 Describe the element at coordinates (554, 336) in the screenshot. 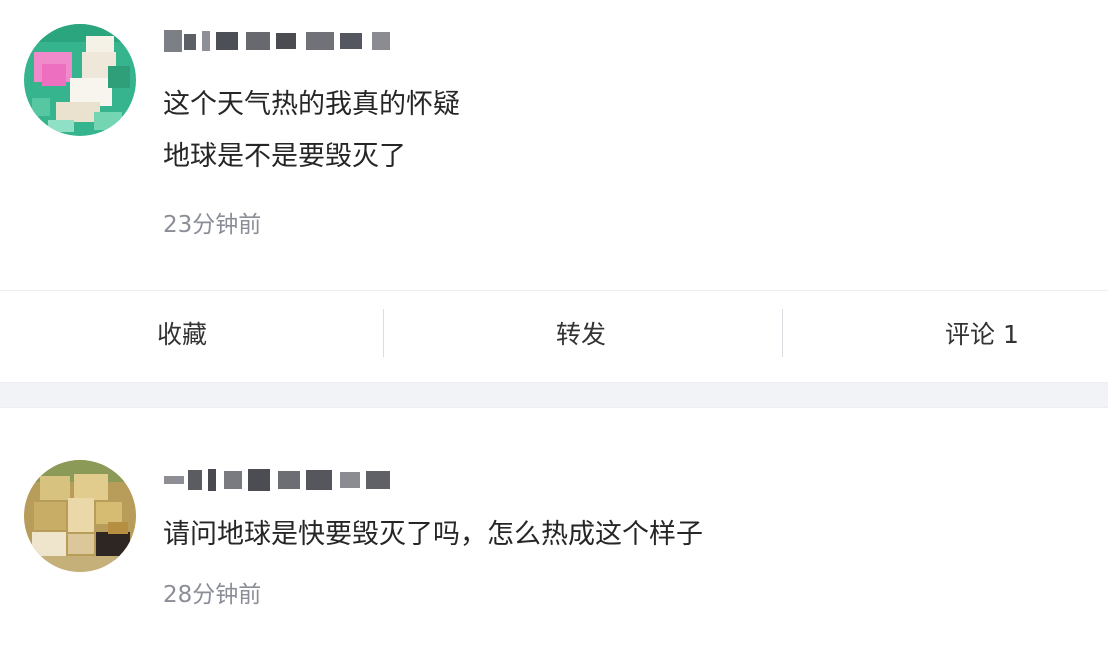

I see `post-action-bar: 收藏 转发 评论 1` at that location.